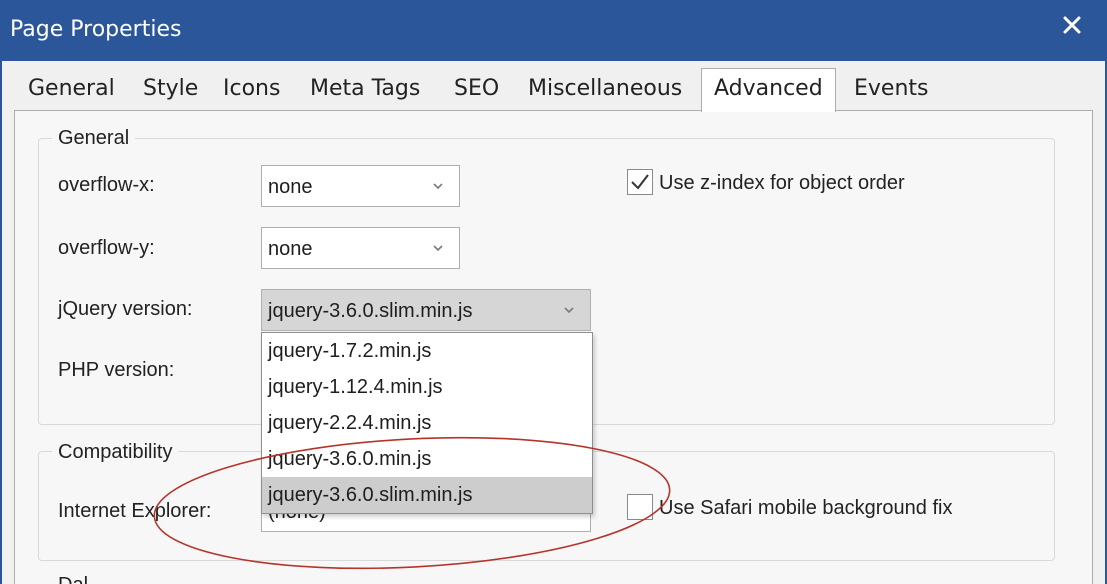 The image size is (1107, 584). Describe the element at coordinates (290, 187) in the screenshot. I see `overflow-x-value: none` at that location.